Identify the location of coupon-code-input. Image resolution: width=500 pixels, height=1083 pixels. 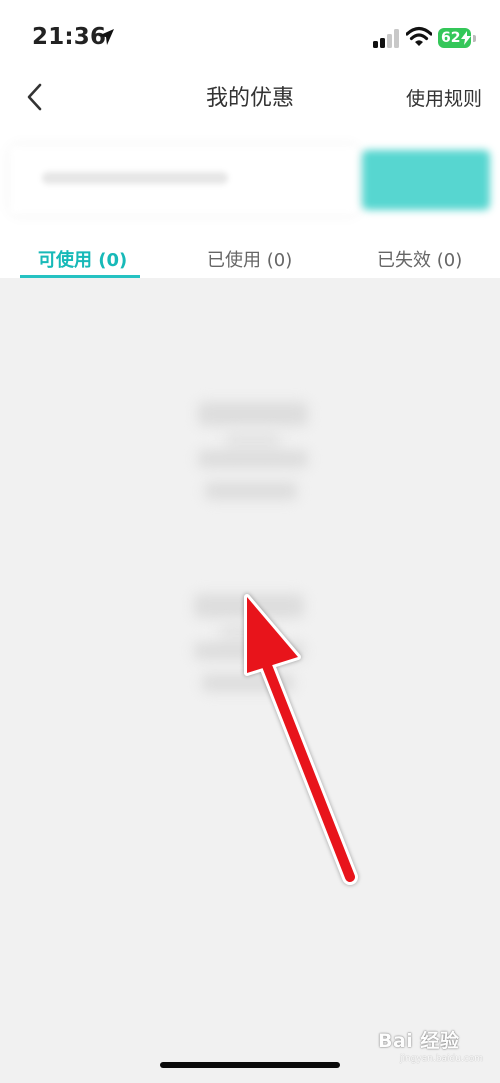
(184, 180).